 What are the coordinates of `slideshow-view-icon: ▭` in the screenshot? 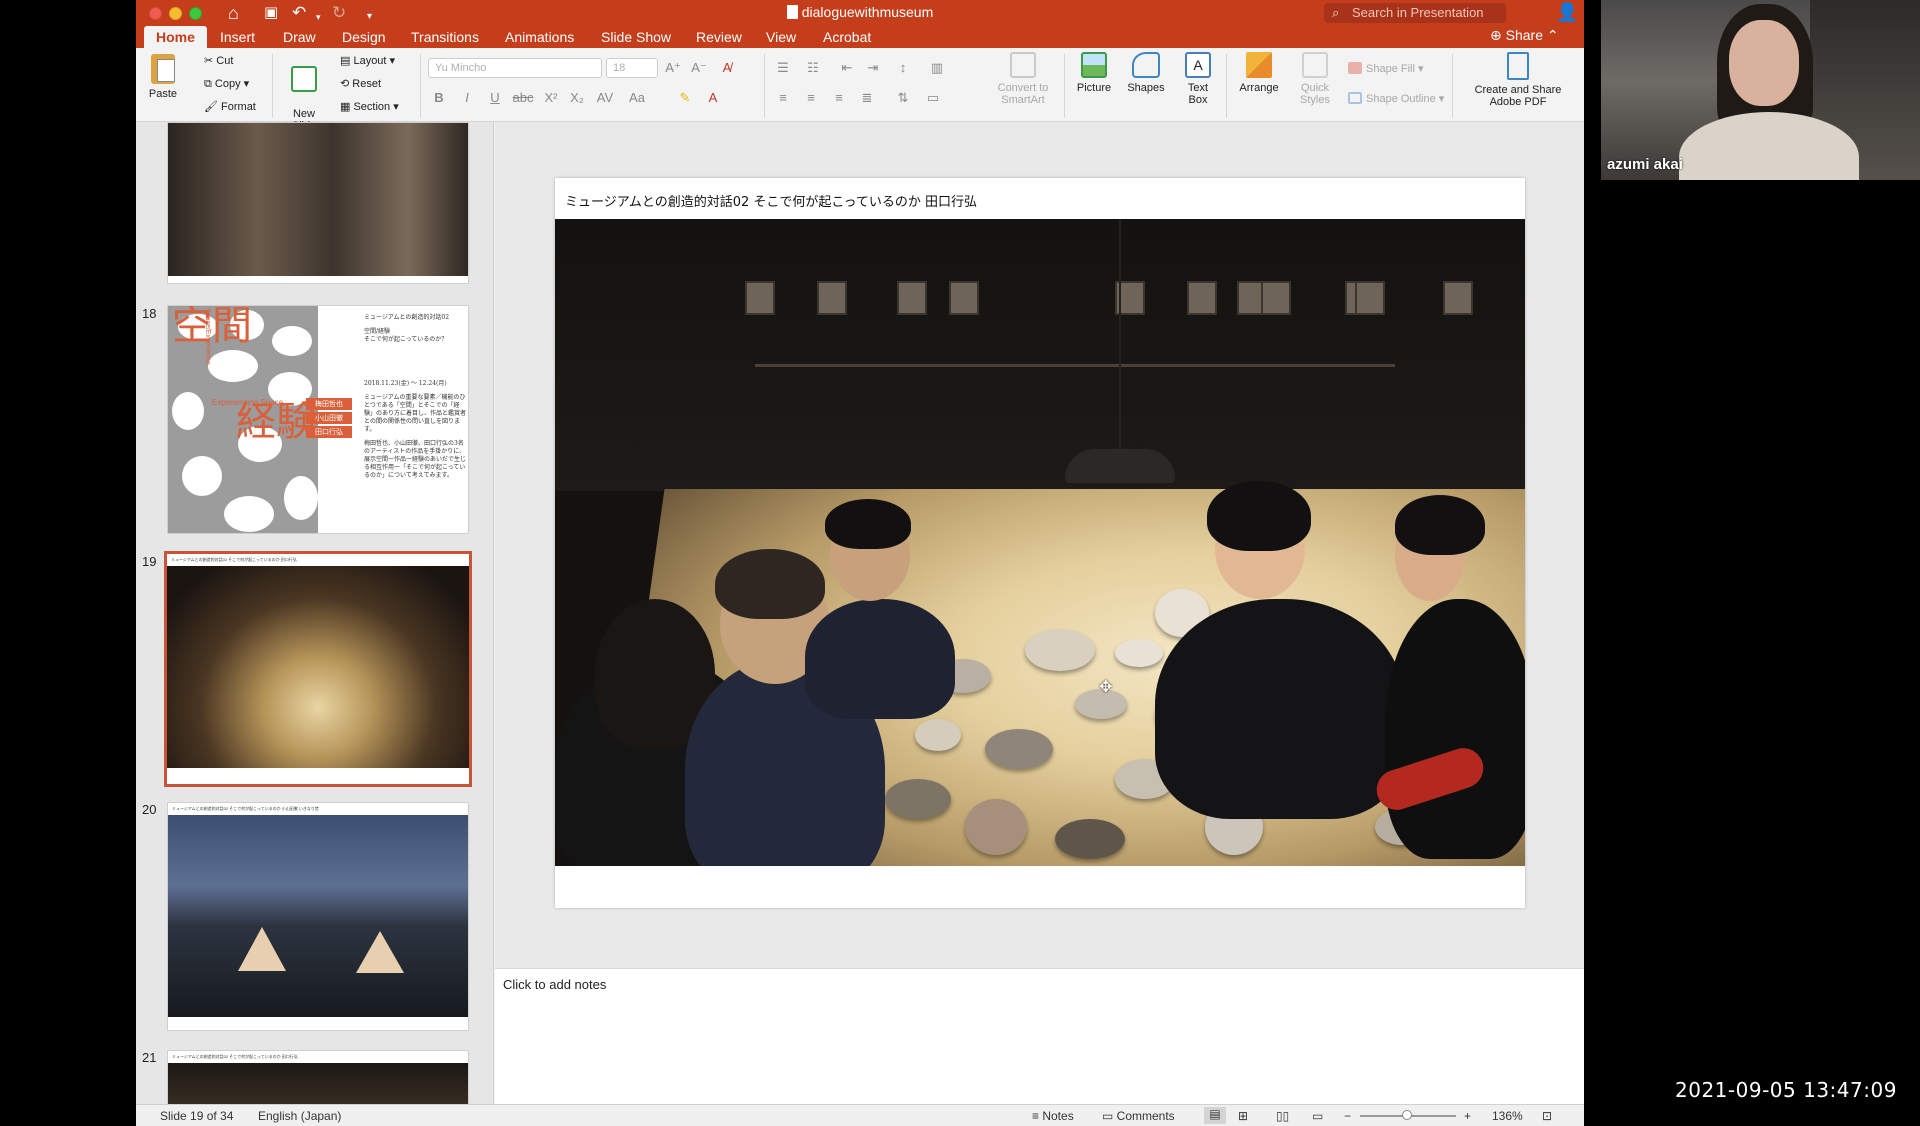 It's located at (1317, 1116).